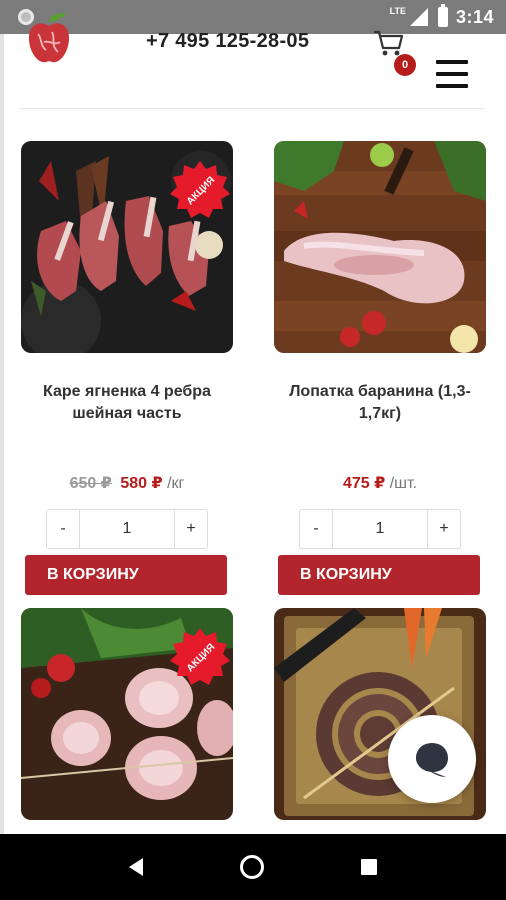 This screenshot has height=900, width=506. What do you see at coordinates (369, 867) in the screenshot?
I see `recent-apps-icon` at bounding box center [369, 867].